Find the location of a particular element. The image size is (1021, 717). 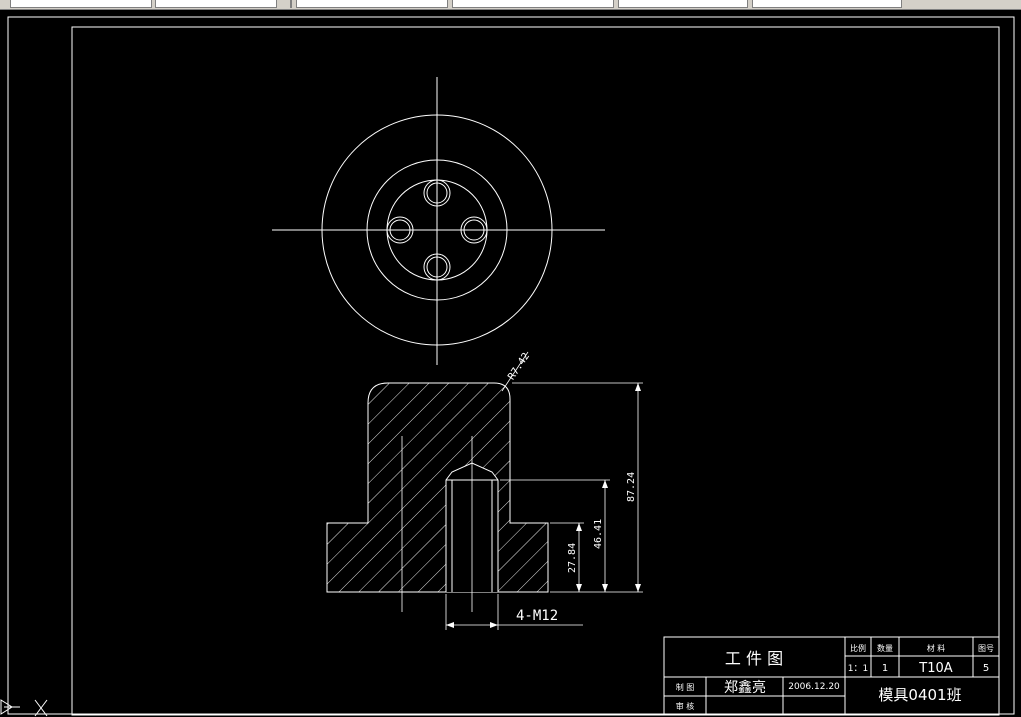

class-name: 模具0401班 is located at coordinates (919, 695).